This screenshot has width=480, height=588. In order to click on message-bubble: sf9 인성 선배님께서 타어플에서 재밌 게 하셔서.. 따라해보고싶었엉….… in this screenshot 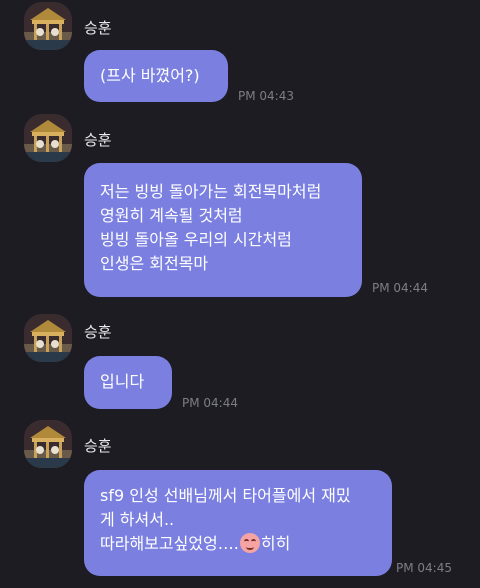, I will do `click(238, 523)`.